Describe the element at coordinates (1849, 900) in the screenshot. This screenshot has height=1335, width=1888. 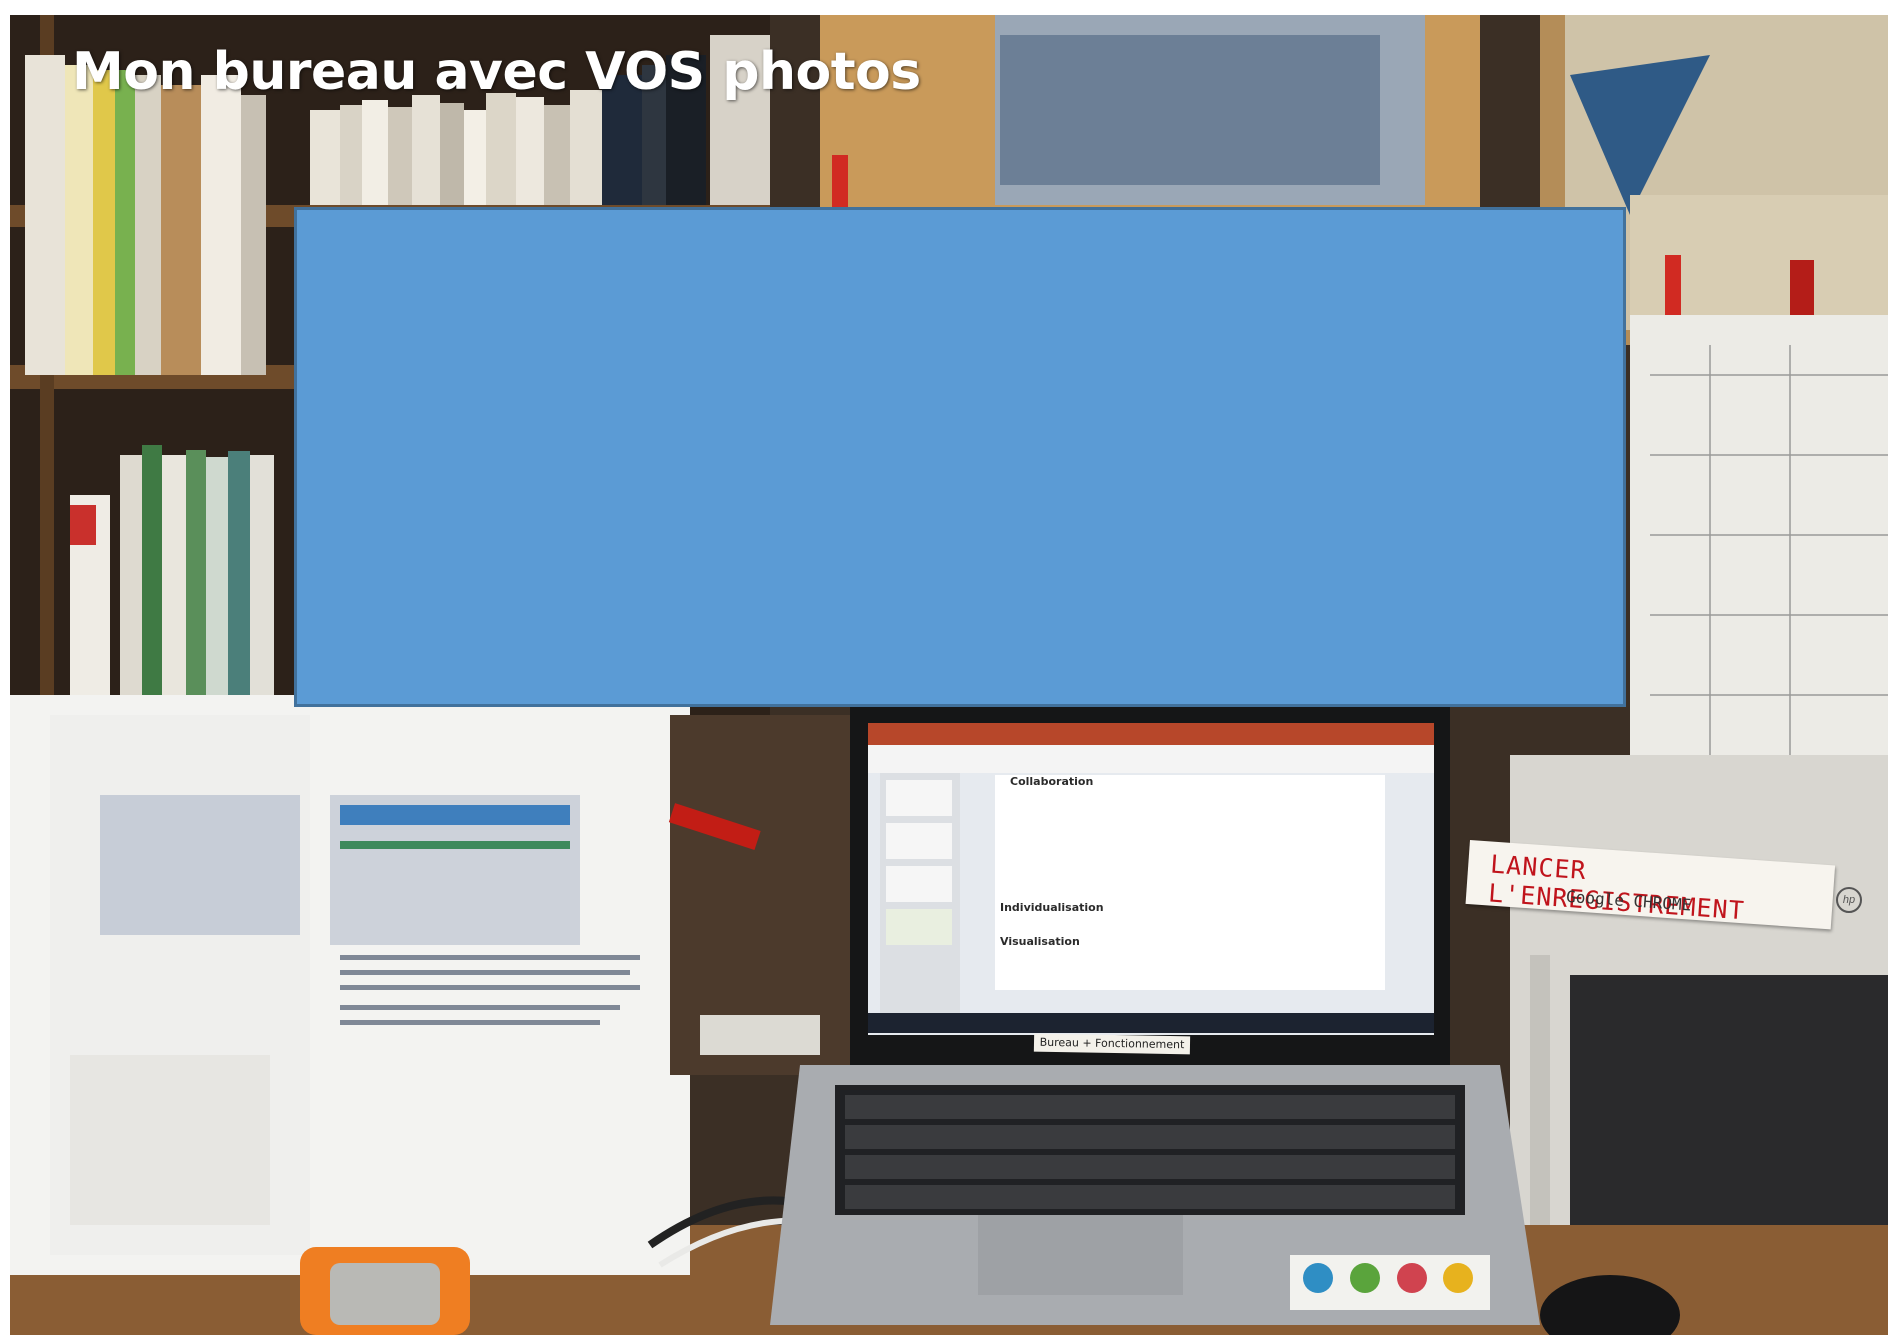
I see `printer-logo: hp` at that location.